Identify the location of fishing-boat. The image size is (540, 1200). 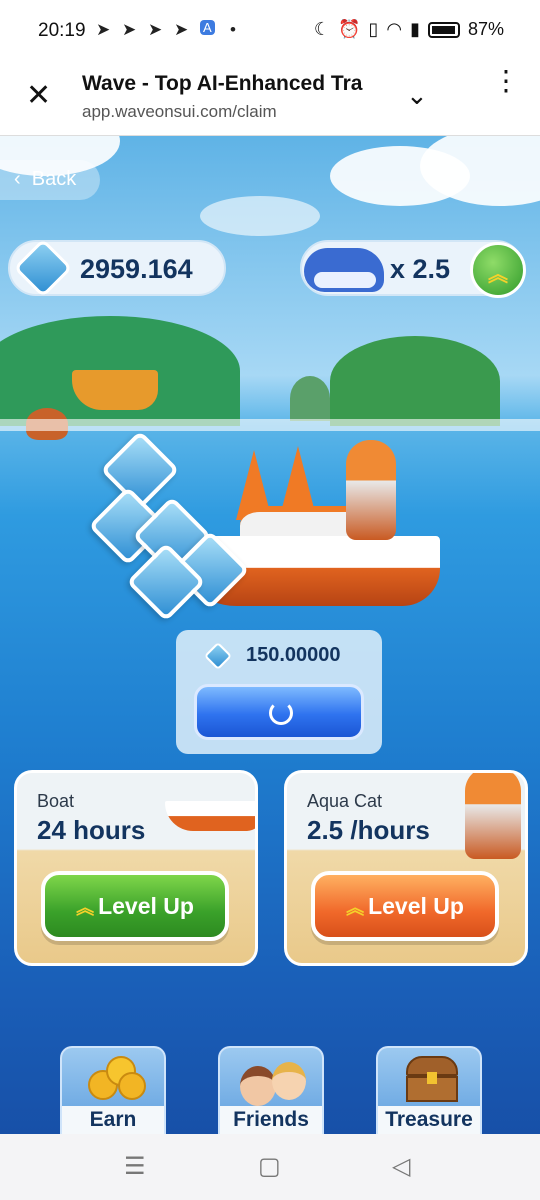
(115, 390).